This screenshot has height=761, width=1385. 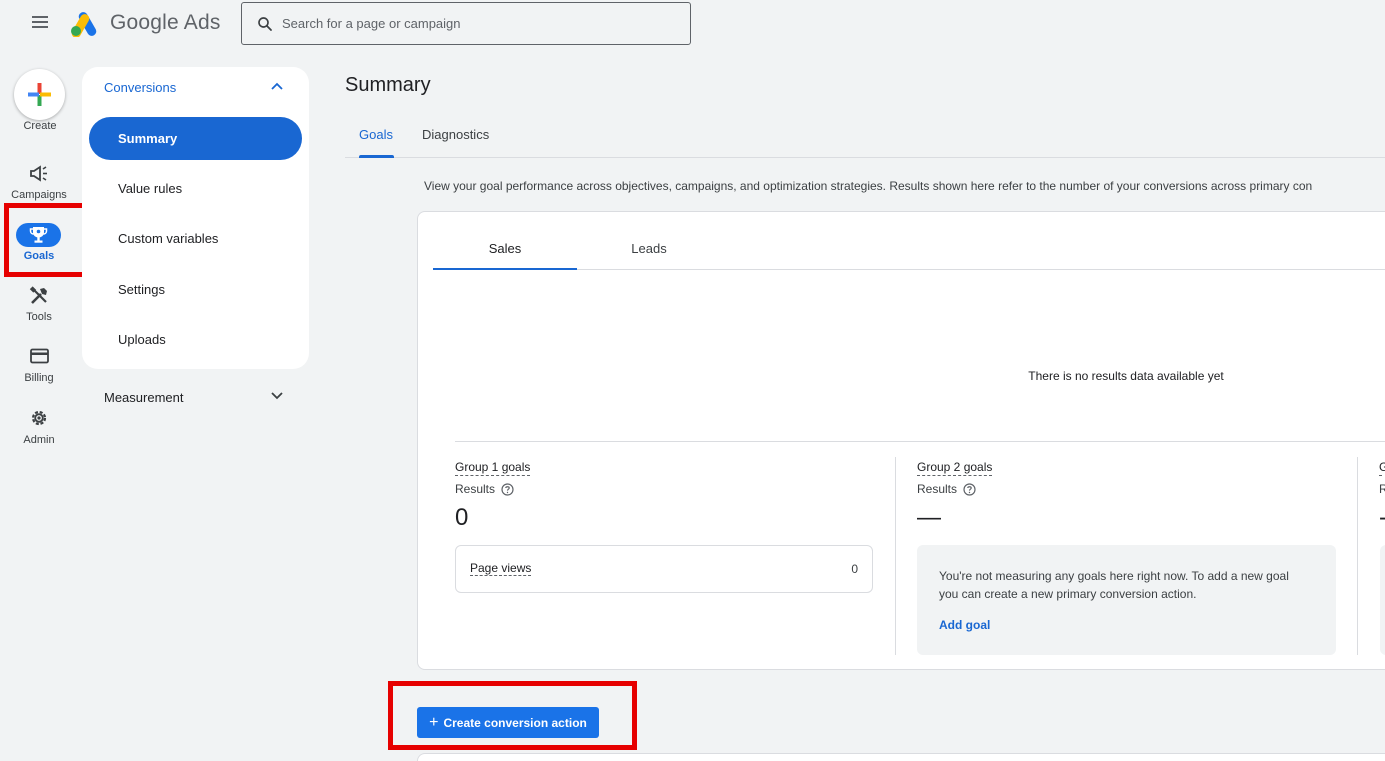 I want to click on rail-item-campaigns: Campaigns, so click(x=39, y=195).